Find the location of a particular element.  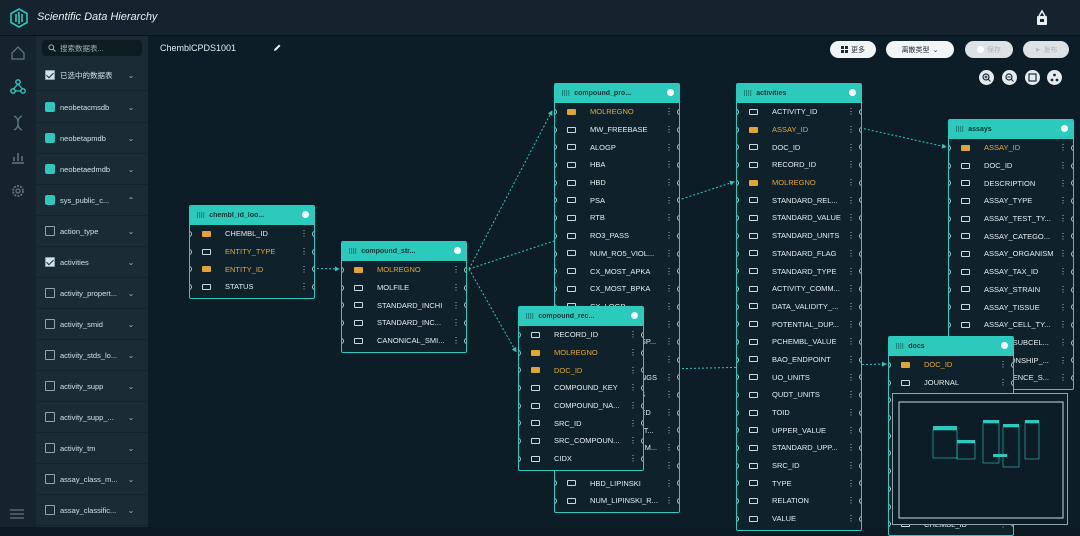

field-row: STANDARD_TYPE ⋮ is located at coordinates (799, 271).